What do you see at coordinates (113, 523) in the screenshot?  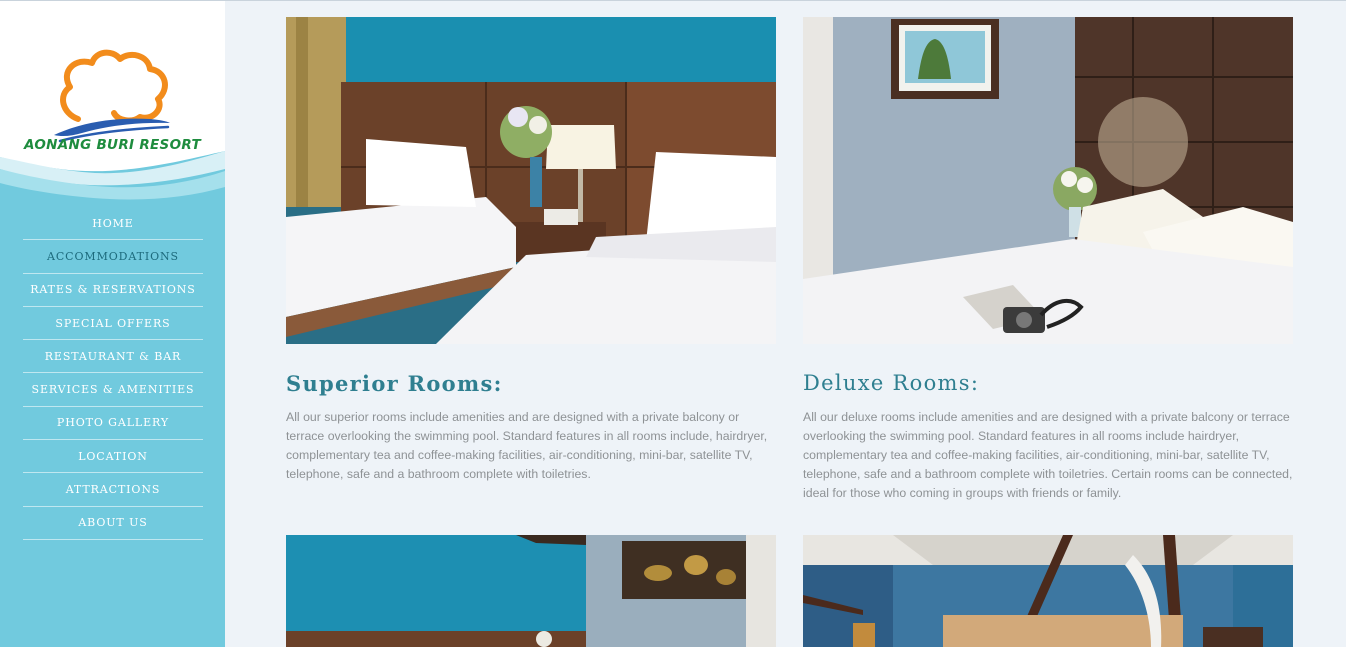 I see `nav-item-about-us: ABOUT US` at bounding box center [113, 523].